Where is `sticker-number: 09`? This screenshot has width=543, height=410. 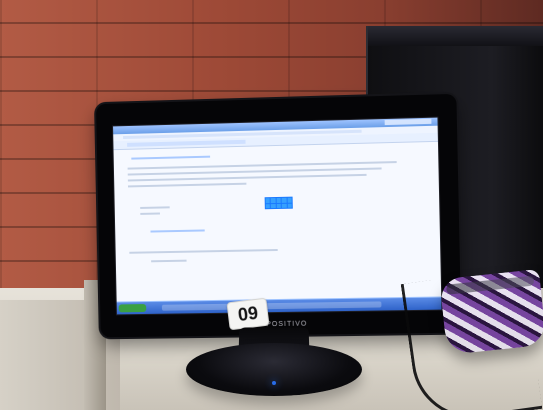
sticker-number: 09 is located at coordinates (248, 314).